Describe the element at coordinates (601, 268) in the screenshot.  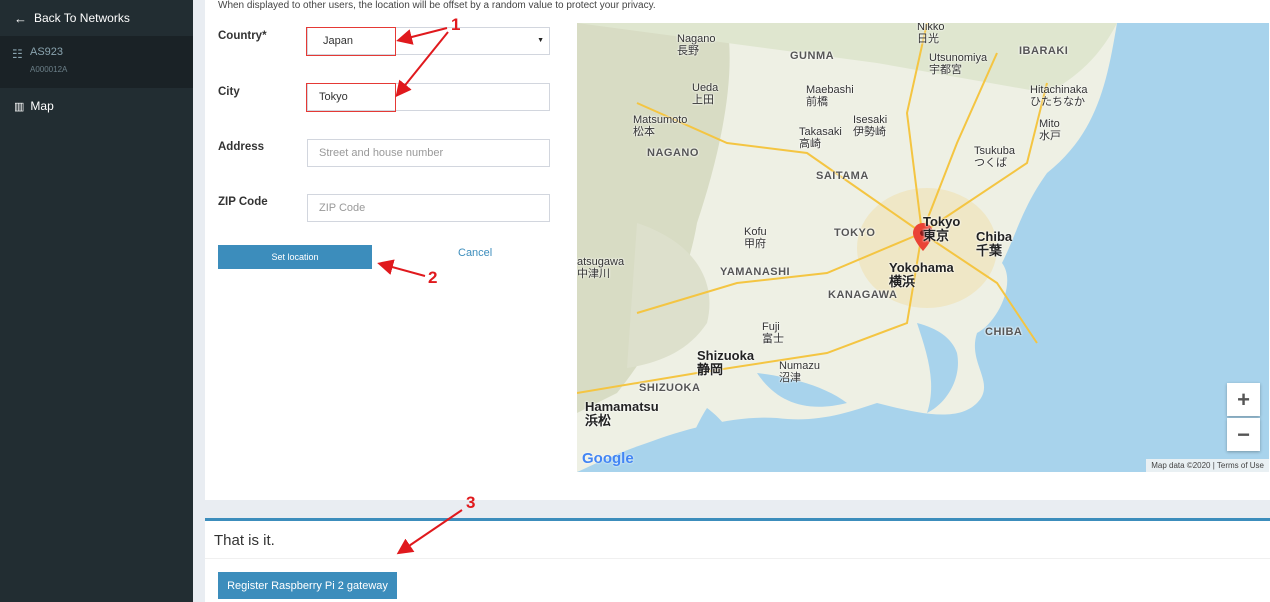
I see `map-label-atsugawa: atsugawa 中津川` at that location.